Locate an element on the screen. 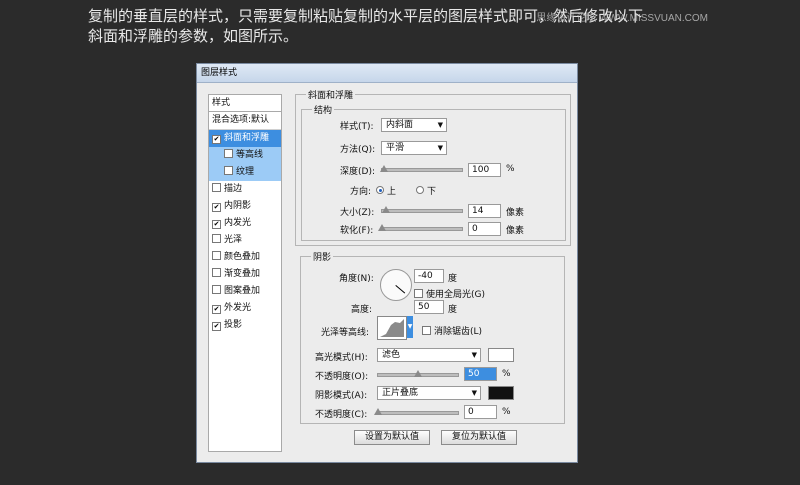 The height and width of the screenshot is (485, 800). blending-options-item: 混合选项:默认 is located at coordinates (245, 121).